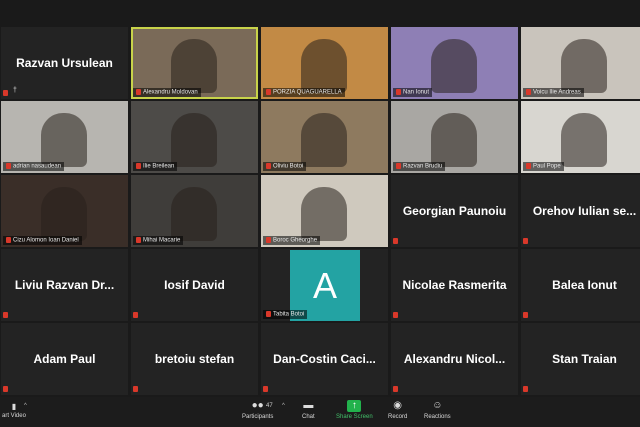  I want to click on participant-label-text: PORZIA QUAGUARELLA, so click(307, 93).